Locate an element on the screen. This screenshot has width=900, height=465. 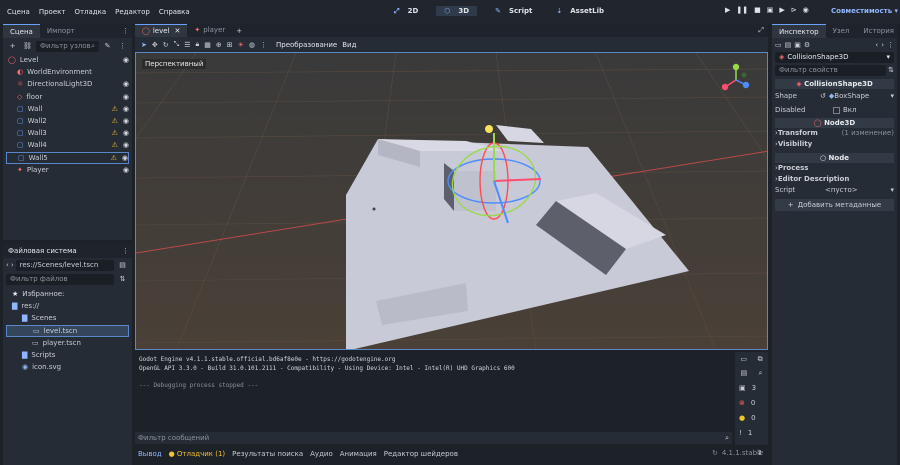
play-custom-icon: ⊳ is located at coordinates (794, 10).